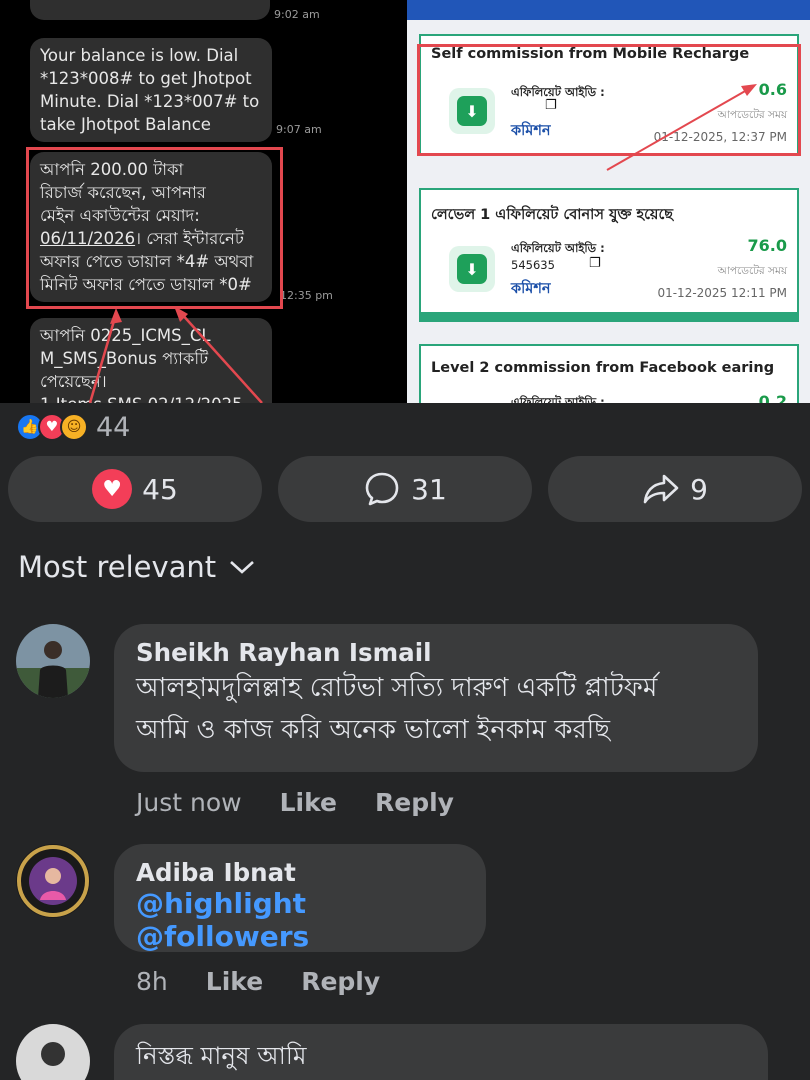 The height and width of the screenshot is (1080, 810). I want to click on reaction-count: 44, so click(113, 427).